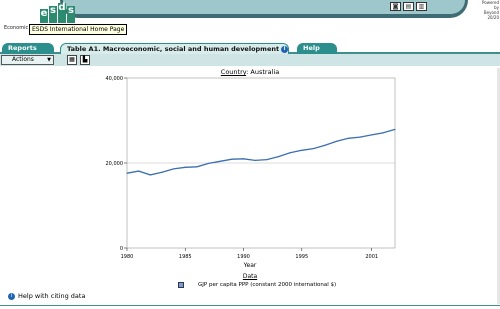  I want to click on x-tick-label: 2001, so click(371, 257).